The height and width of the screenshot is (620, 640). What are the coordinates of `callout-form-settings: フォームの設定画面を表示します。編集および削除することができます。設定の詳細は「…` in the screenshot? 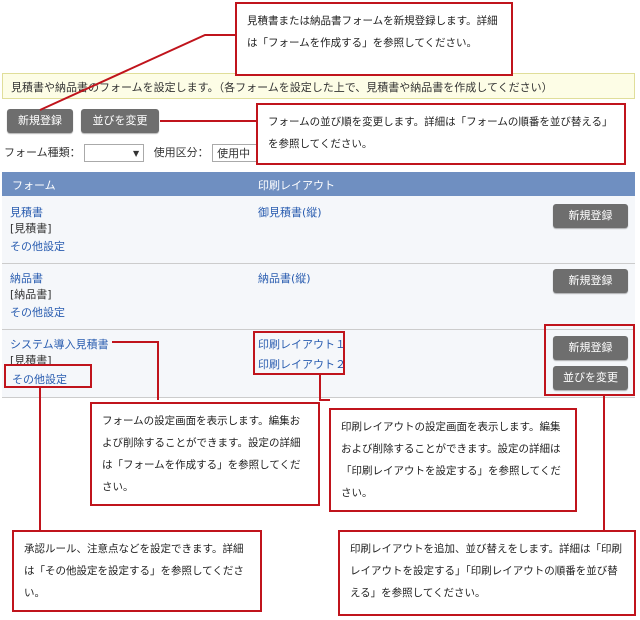 It's located at (205, 454).